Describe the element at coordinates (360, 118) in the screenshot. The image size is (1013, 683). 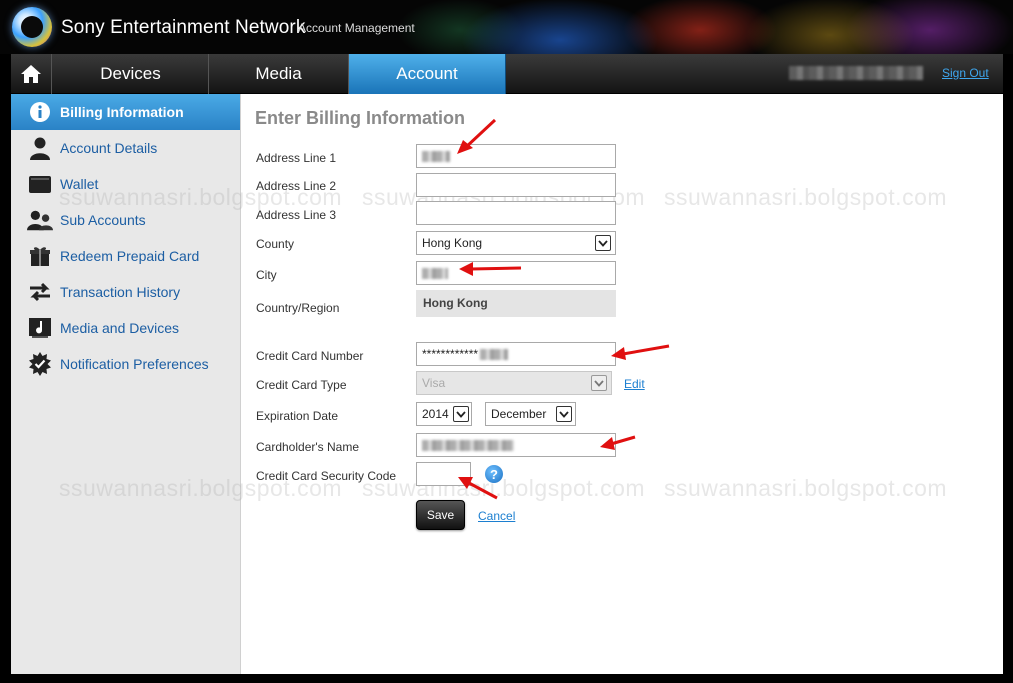
I see `page-title: Enter Billing Information` at that location.